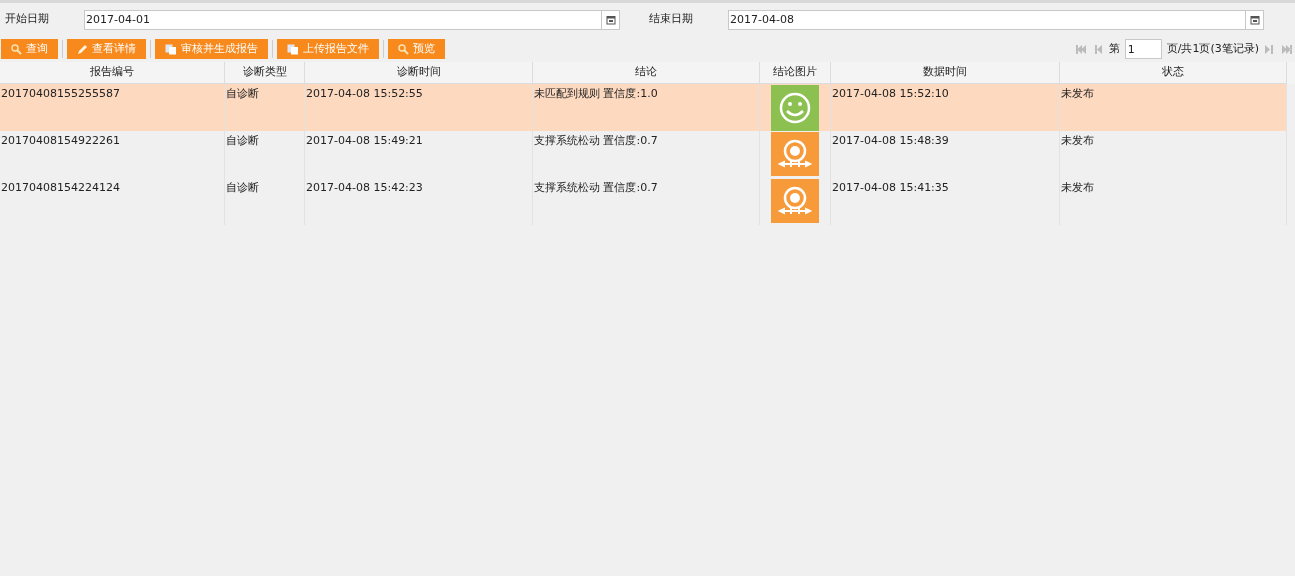  What do you see at coordinates (343, 19) in the screenshot?
I see `date-field: 2017-04-01` at bounding box center [343, 19].